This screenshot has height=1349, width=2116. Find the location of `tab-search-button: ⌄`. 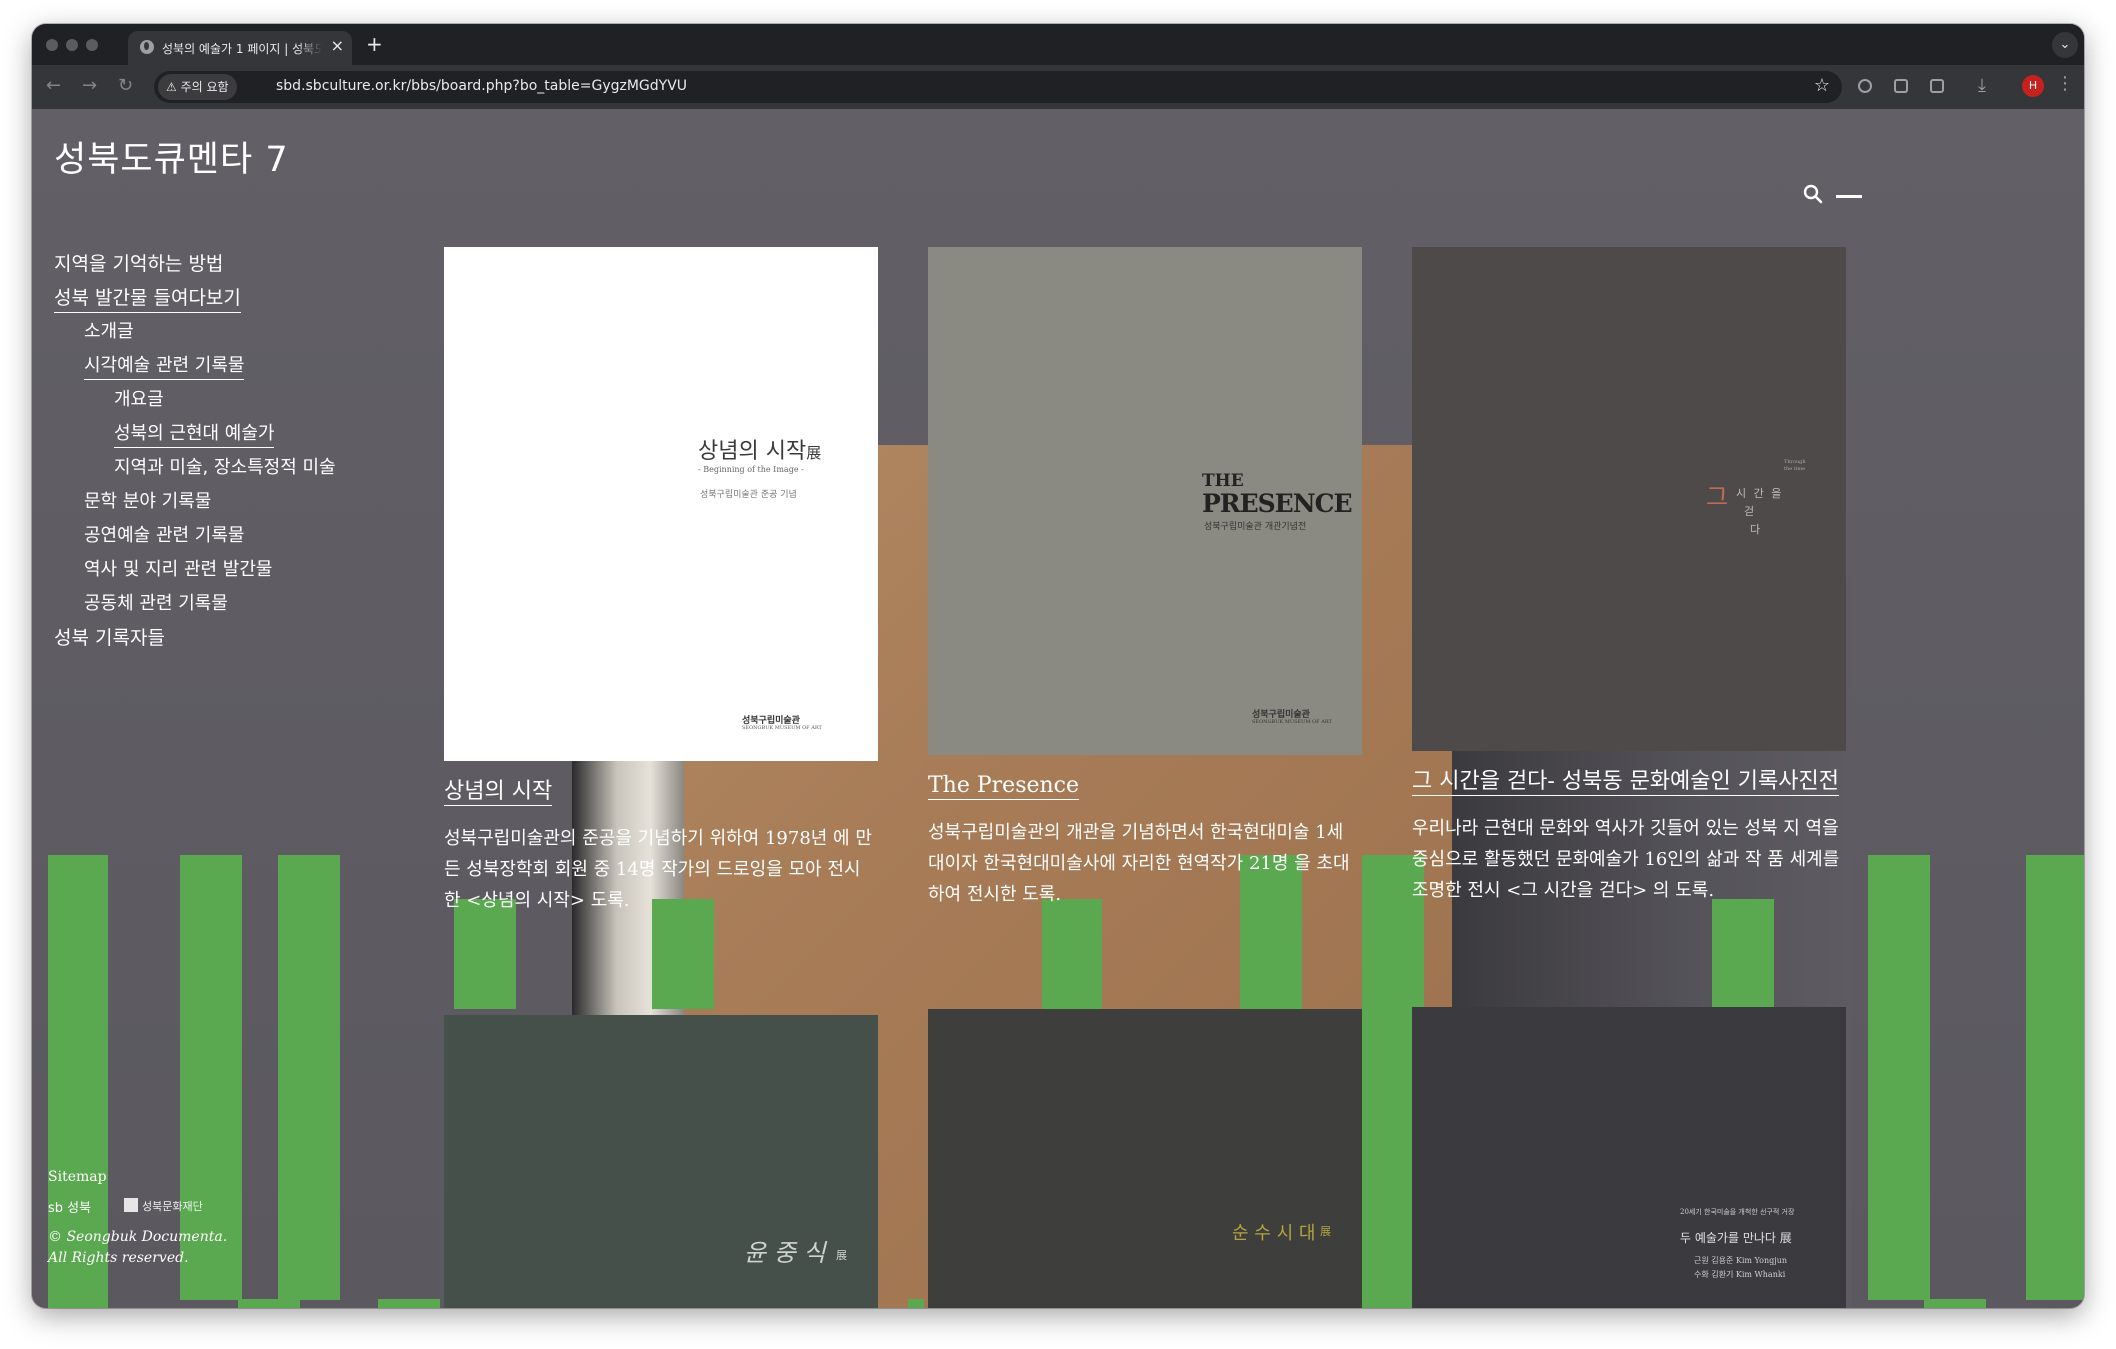

tab-search-button: ⌄ is located at coordinates (2065, 45).